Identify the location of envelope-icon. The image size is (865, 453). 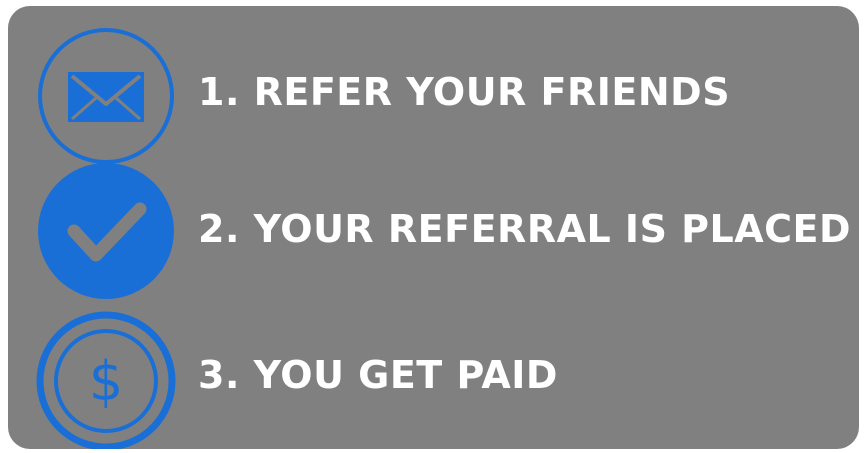
(106, 96).